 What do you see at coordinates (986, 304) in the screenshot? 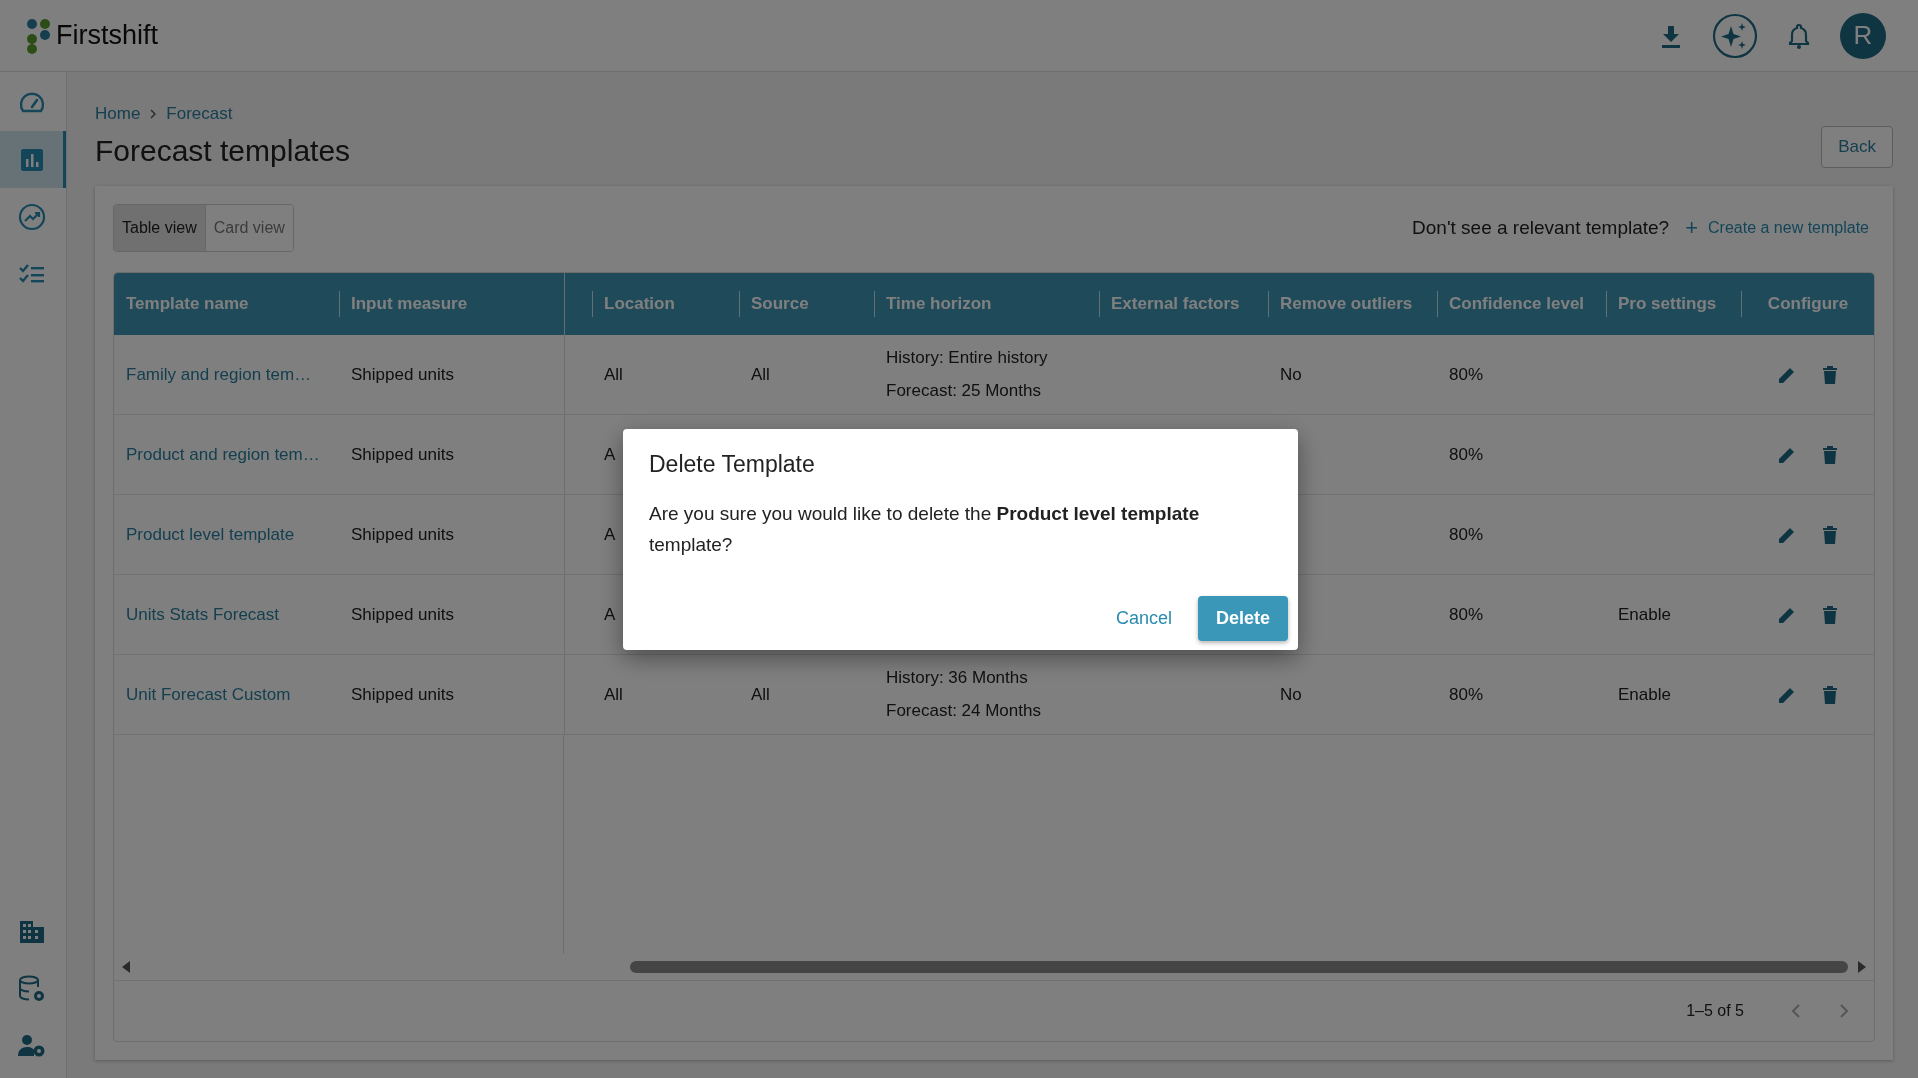
I see `column-header: Time horizon` at bounding box center [986, 304].